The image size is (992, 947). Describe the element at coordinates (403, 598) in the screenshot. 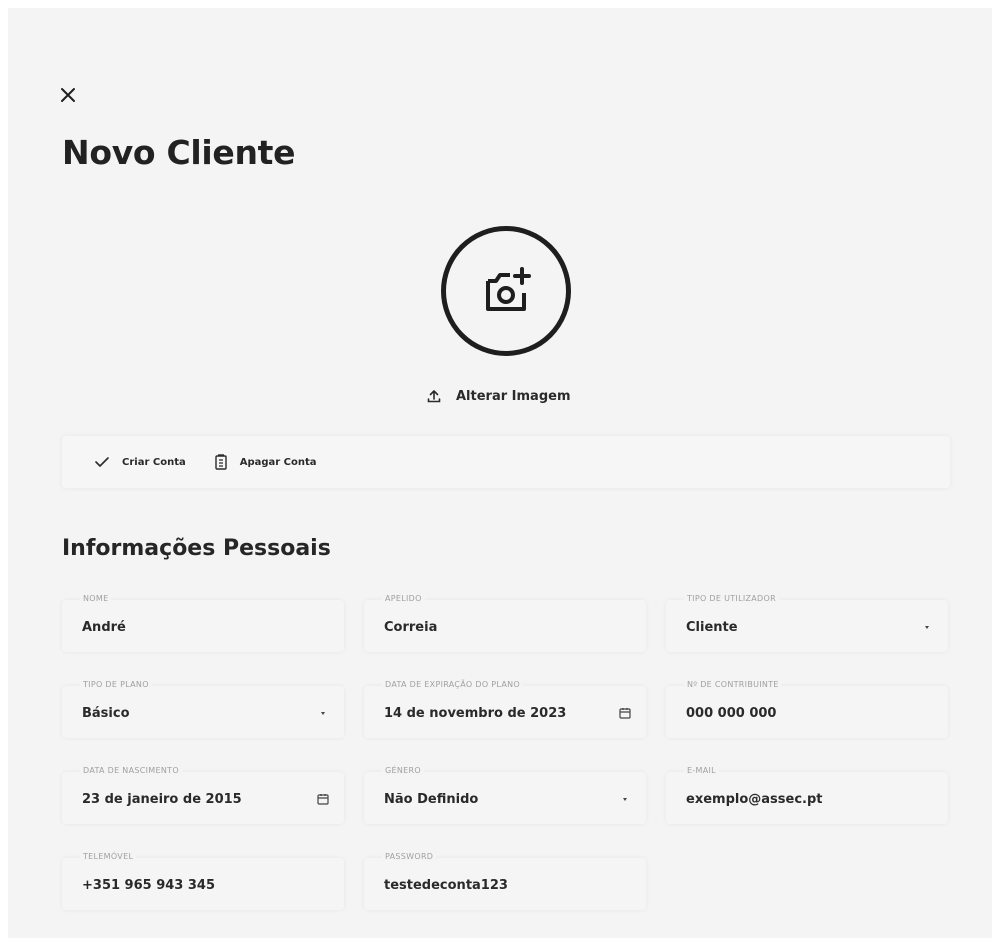

I see `field-label: APELIDO` at that location.